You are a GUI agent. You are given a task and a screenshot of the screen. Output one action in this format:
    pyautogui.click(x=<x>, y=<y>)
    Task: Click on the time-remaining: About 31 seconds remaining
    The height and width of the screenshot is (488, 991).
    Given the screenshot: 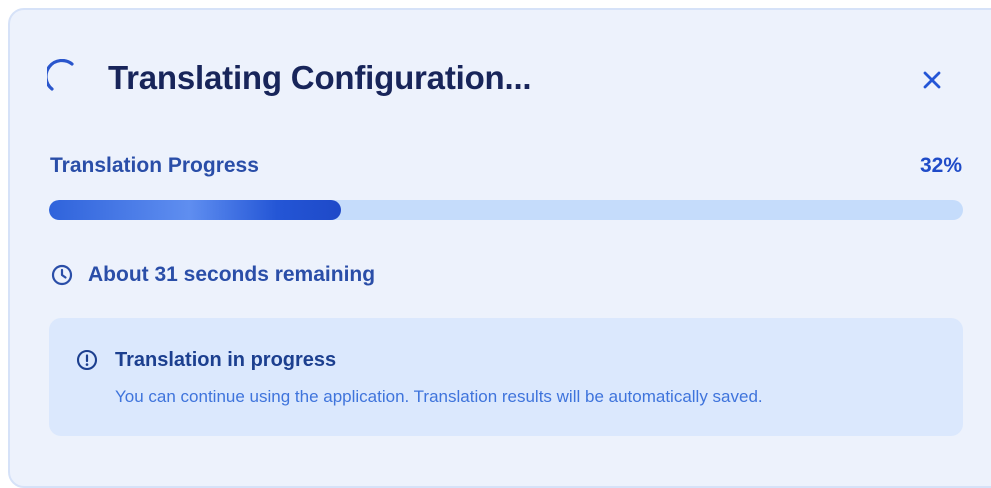 What is the action you would take?
    pyautogui.click(x=212, y=275)
    